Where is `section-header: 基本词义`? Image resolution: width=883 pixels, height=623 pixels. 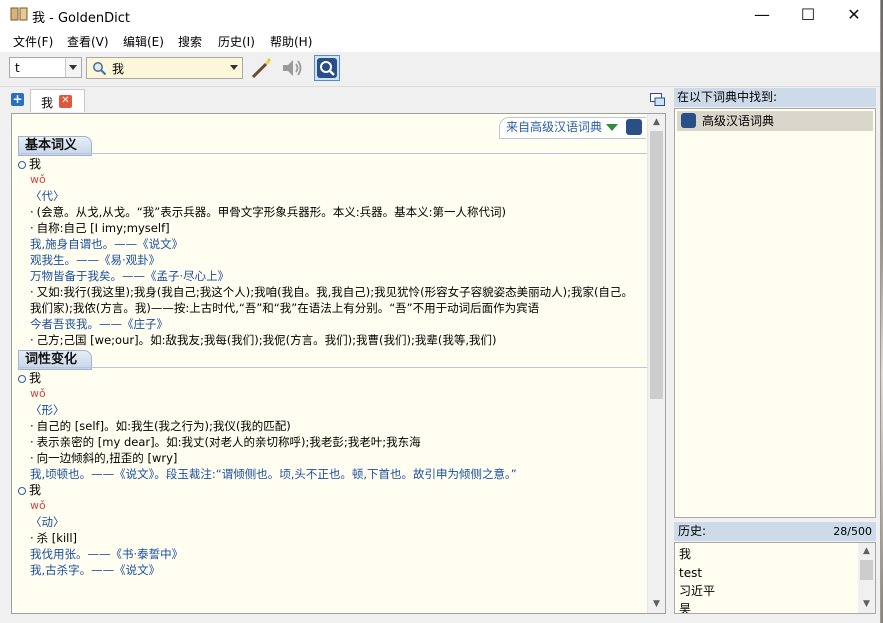 section-header: 基本词义 is located at coordinates (333, 146).